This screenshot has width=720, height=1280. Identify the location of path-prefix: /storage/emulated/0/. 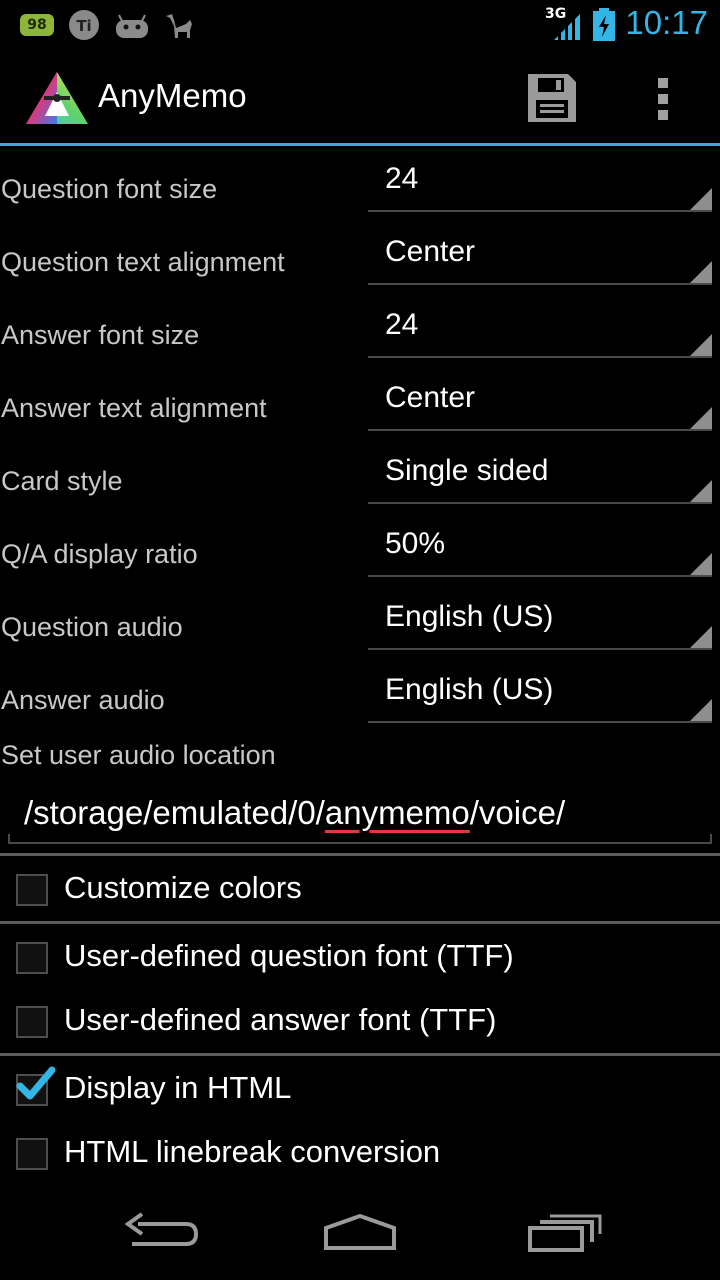
(174, 812).